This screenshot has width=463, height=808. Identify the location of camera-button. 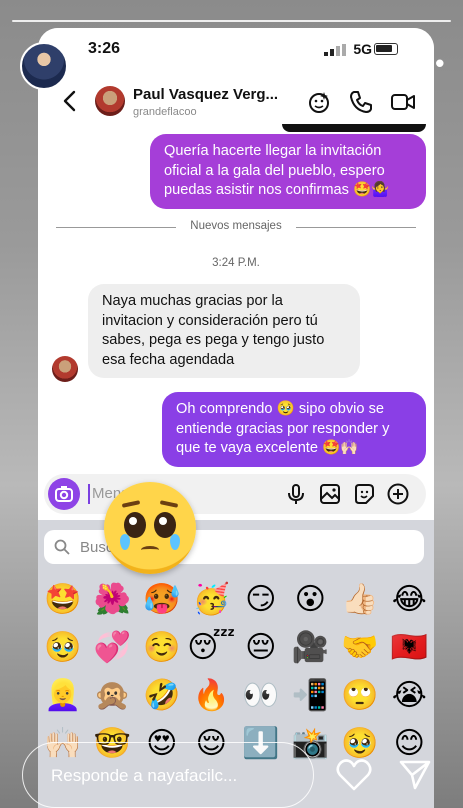
(64, 494).